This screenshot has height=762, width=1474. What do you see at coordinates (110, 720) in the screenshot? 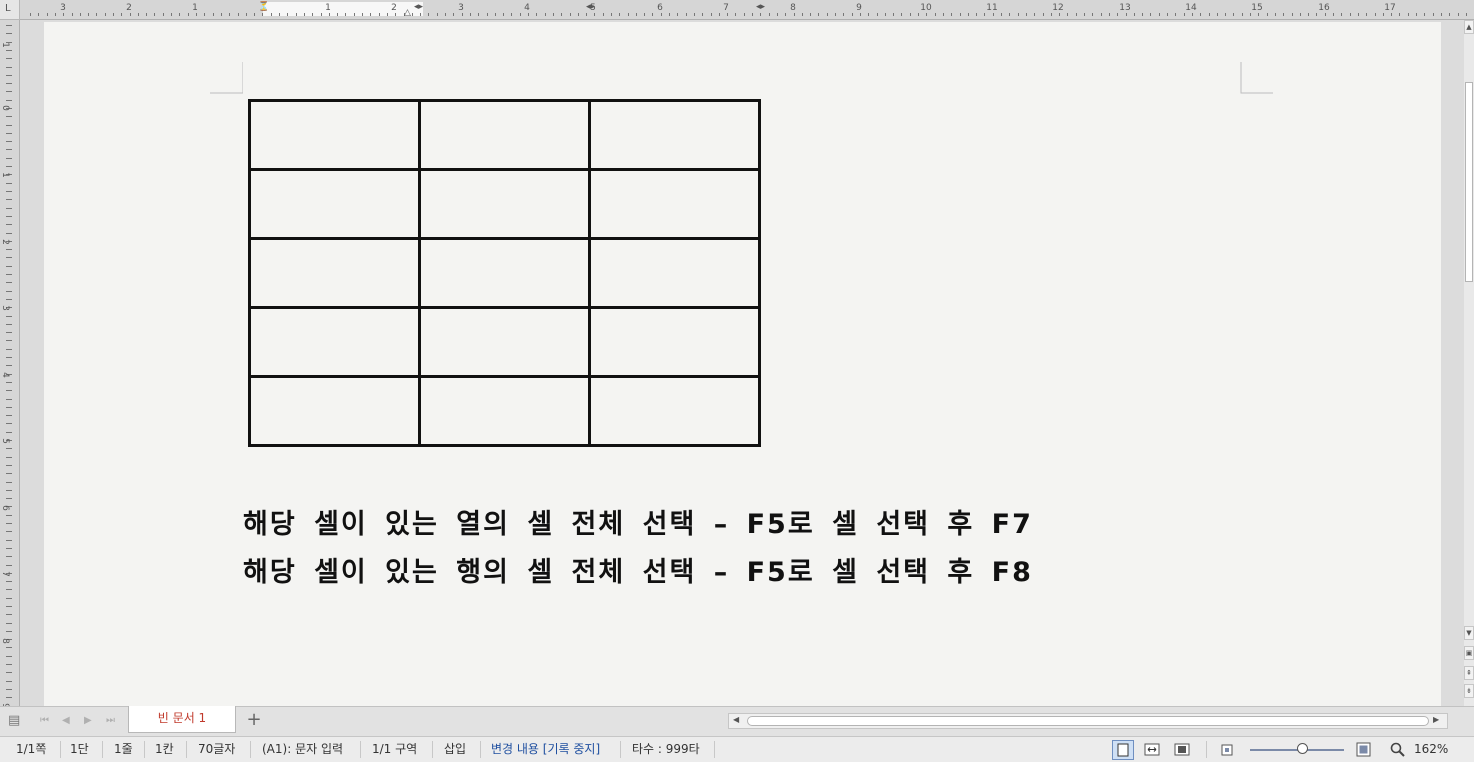
I see `last-tab-icon: ⏭` at bounding box center [110, 720].